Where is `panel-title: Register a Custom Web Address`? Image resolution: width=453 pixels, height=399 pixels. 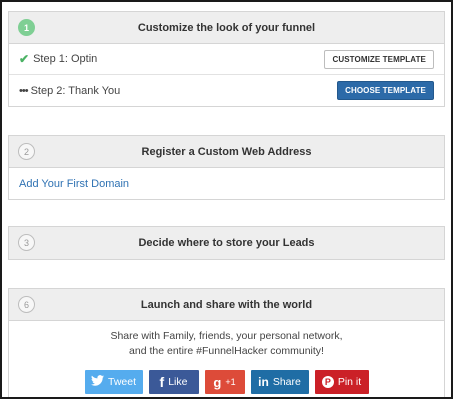
panel-title: Register a Custom Web Address is located at coordinates (226, 151).